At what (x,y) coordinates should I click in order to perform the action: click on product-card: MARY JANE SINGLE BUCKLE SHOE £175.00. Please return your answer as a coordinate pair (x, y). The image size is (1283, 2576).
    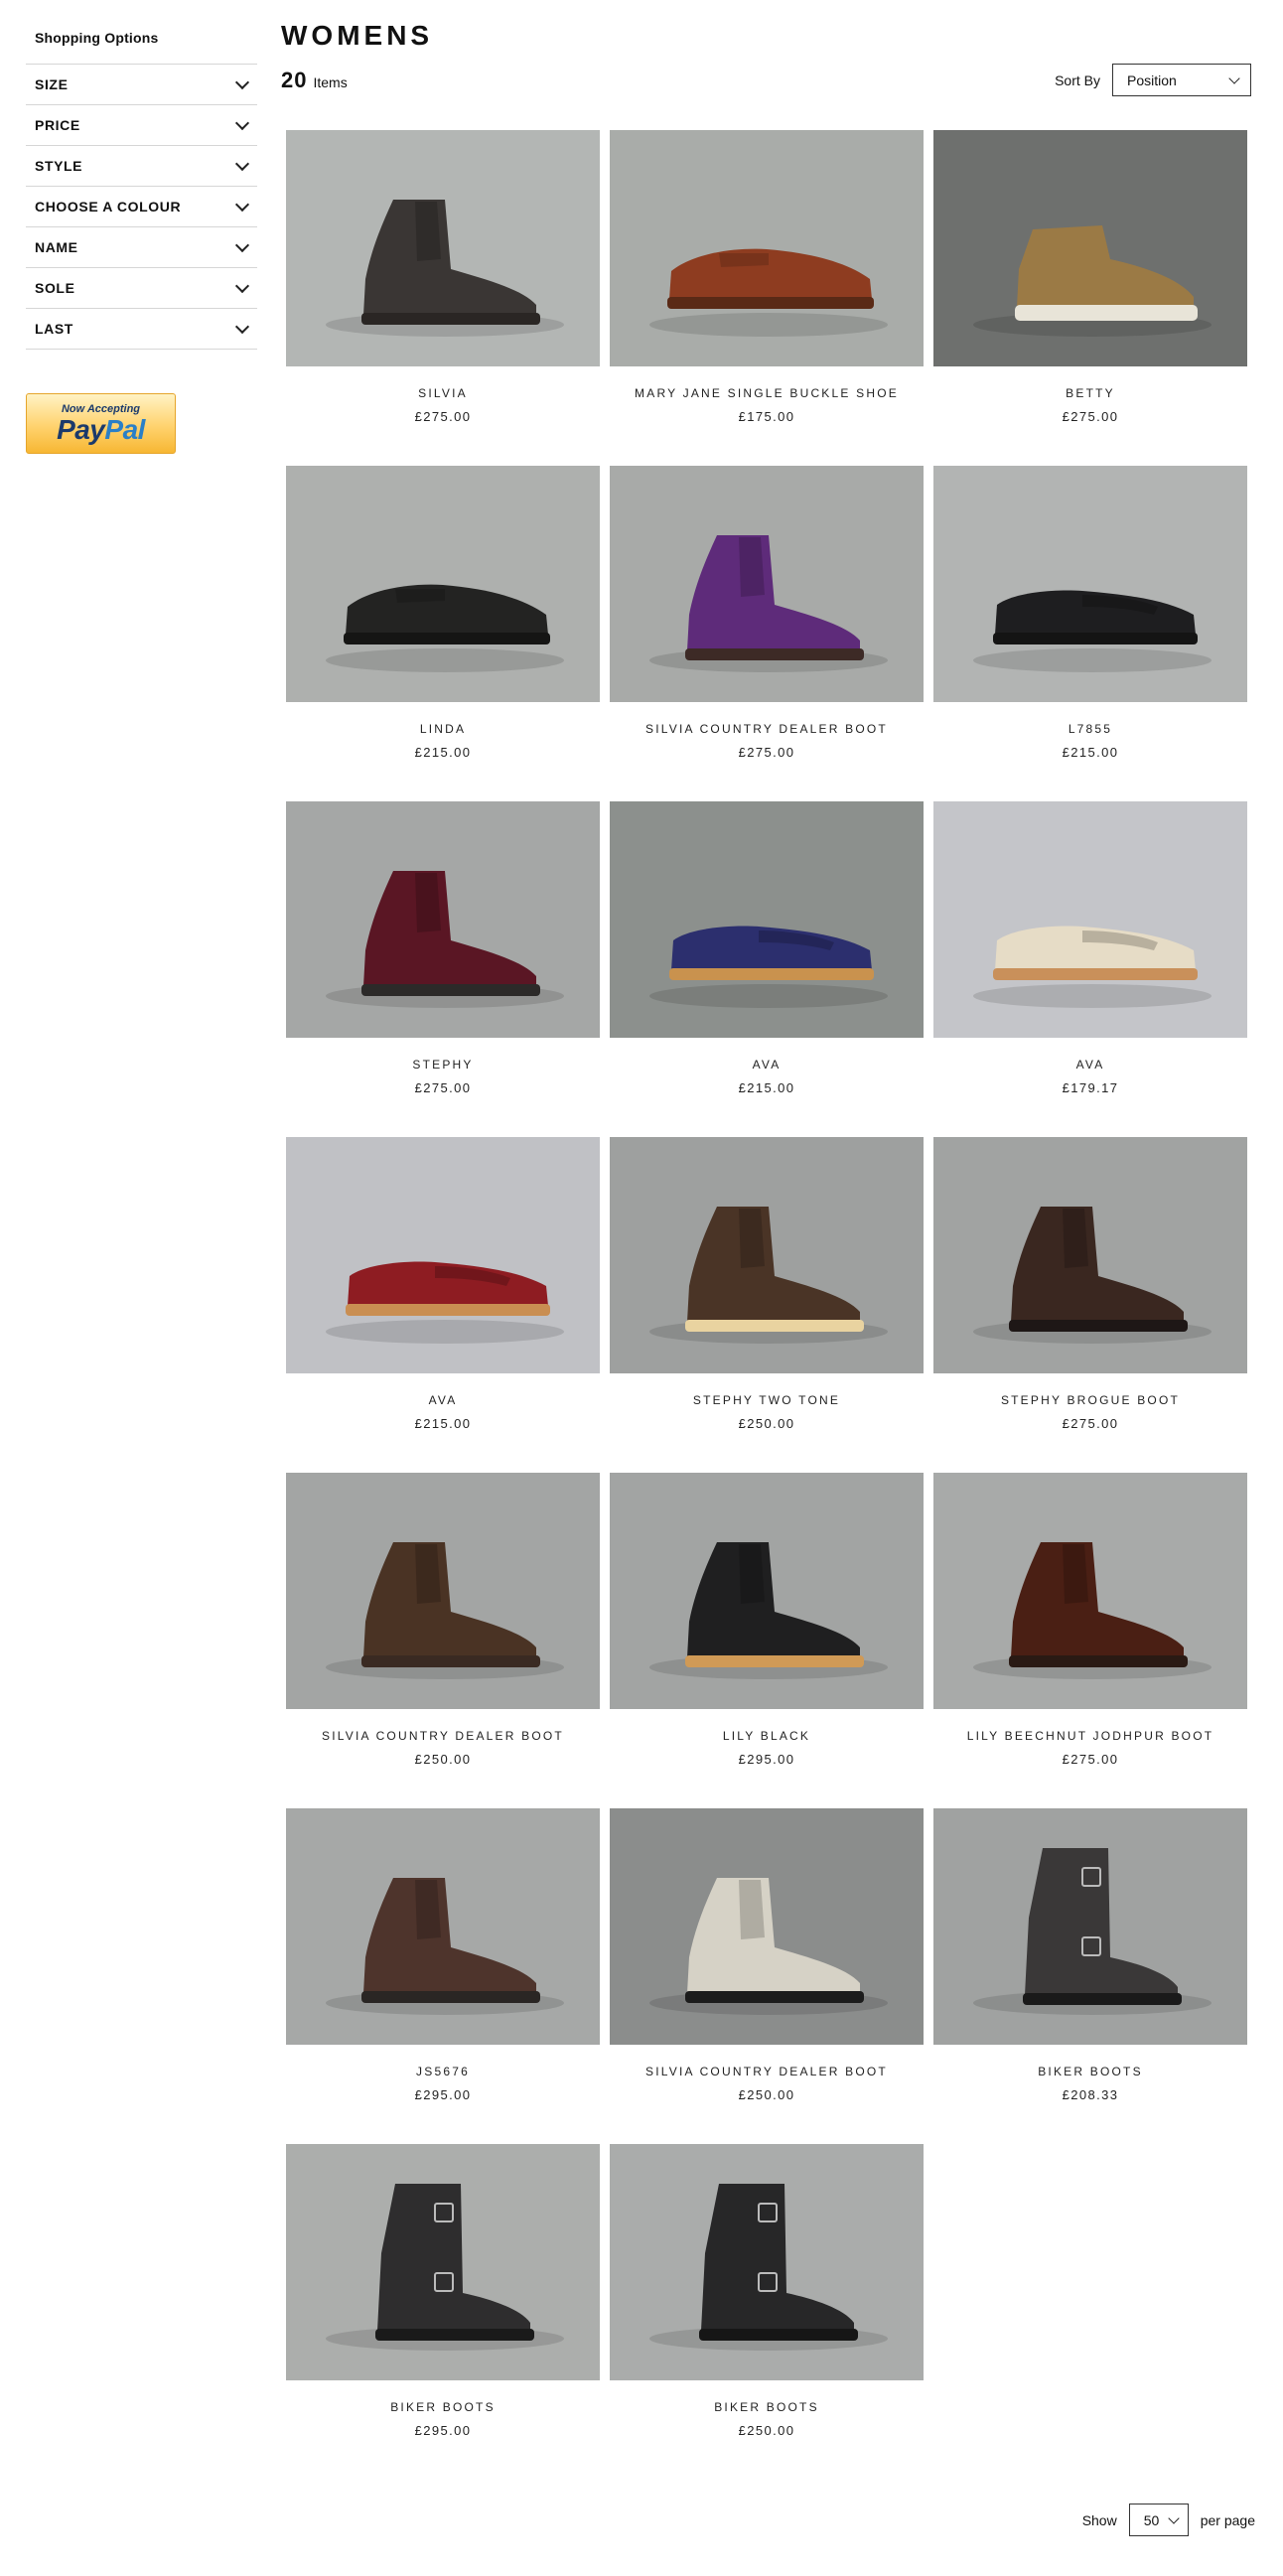
    Looking at the image, I should click on (767, 298).